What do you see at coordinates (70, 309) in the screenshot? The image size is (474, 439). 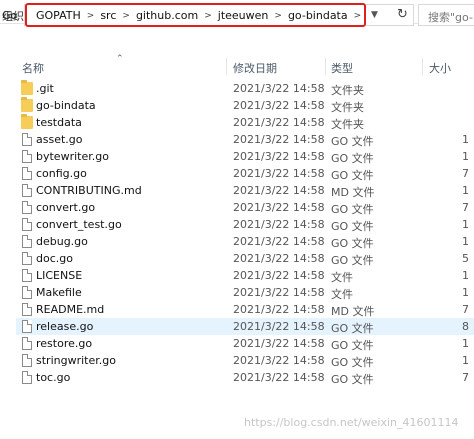 I see `file-name: README.md` at bounding box center [70, 309].